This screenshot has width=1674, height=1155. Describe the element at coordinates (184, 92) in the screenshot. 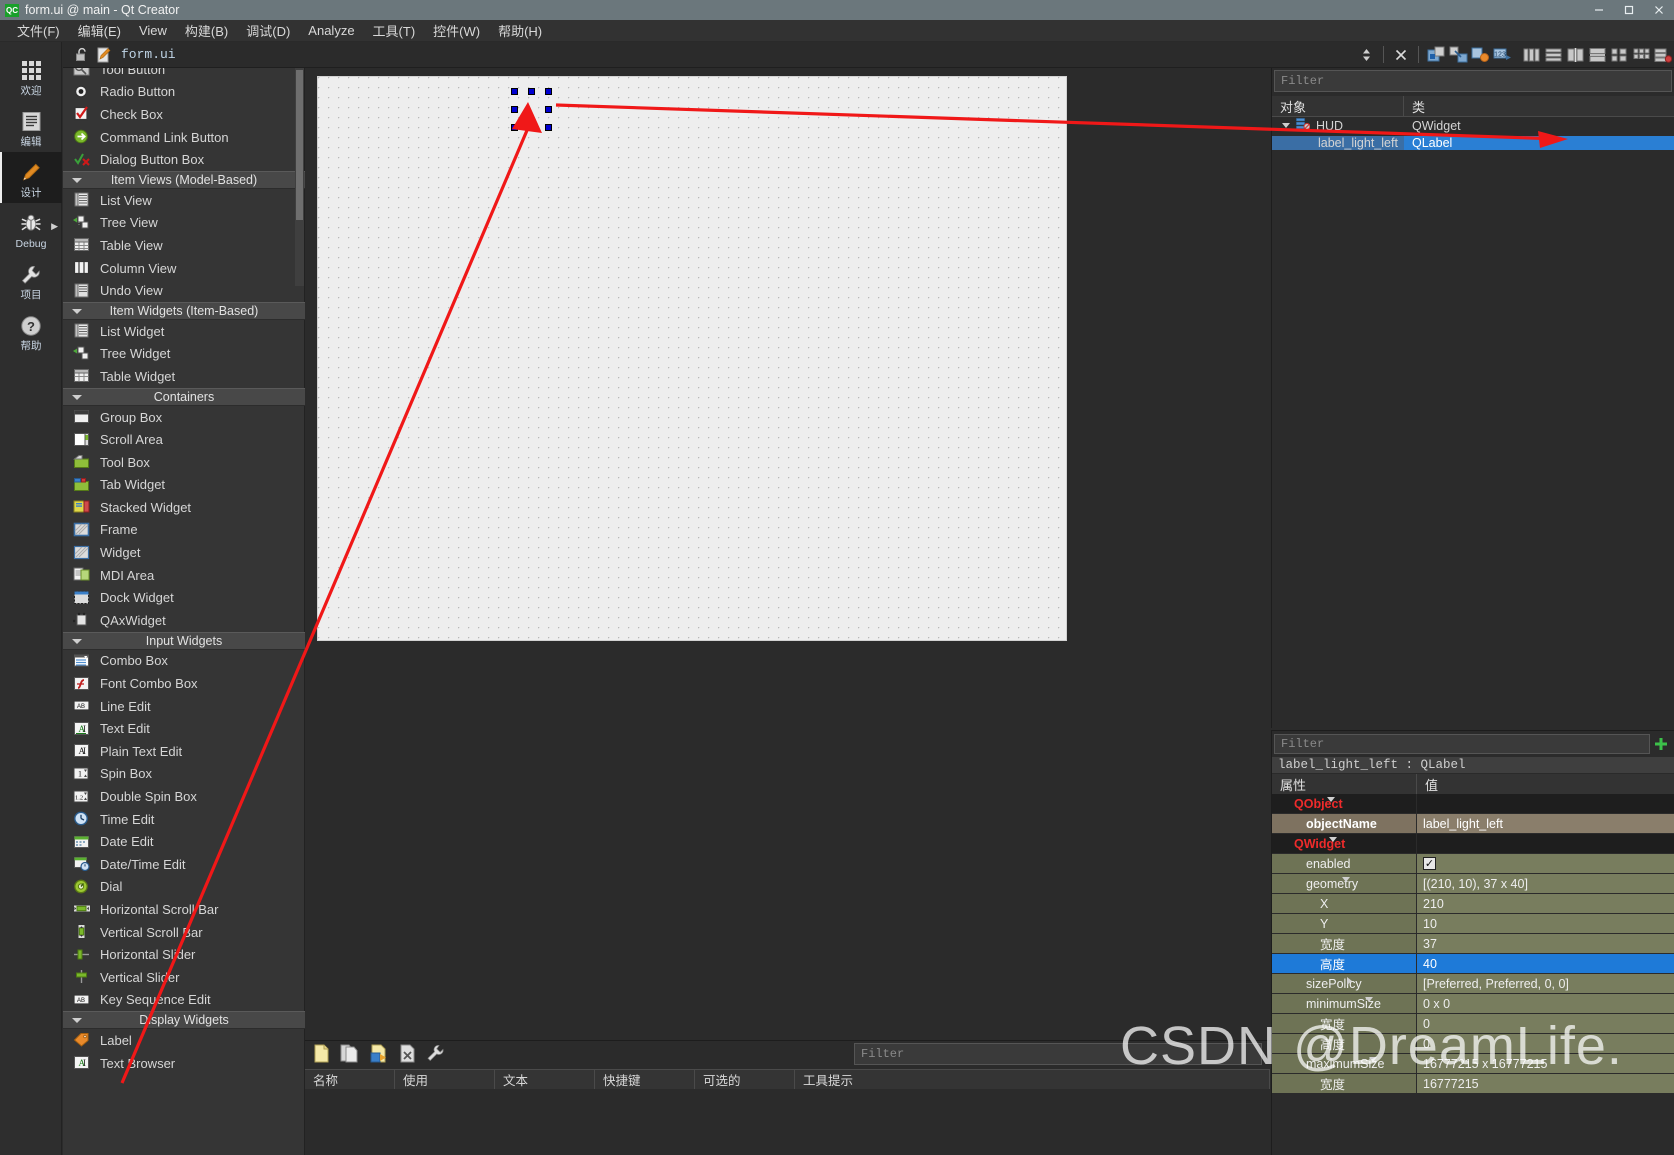

I see `widget-item-radio-button: Radio Button` at that location.